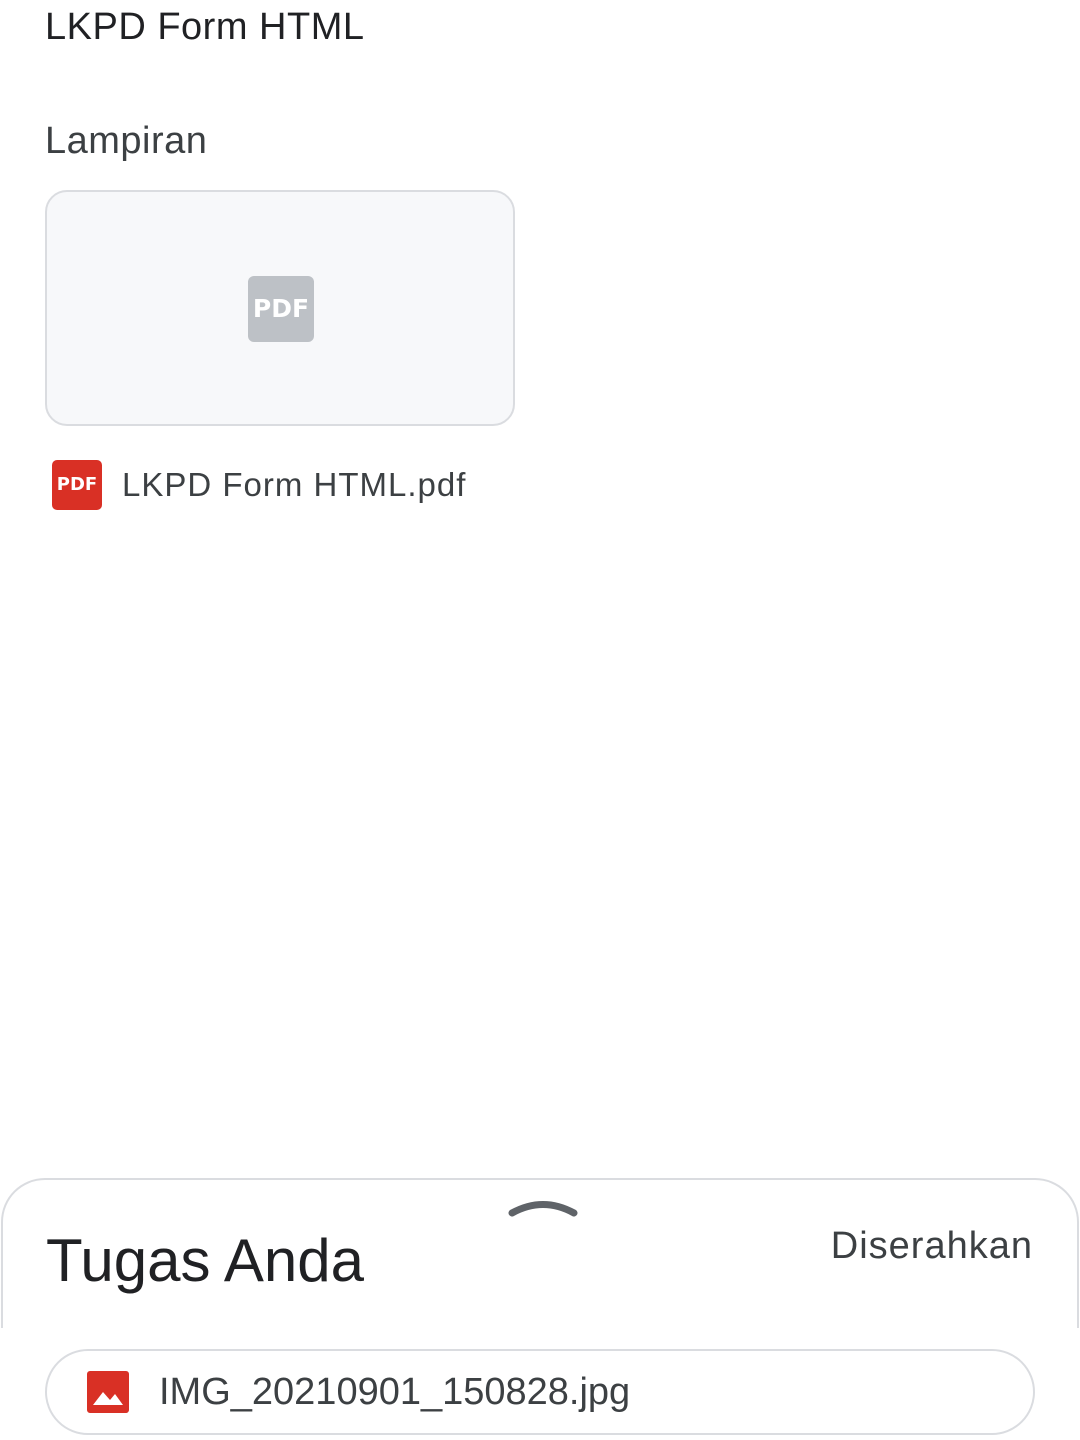 The image size is (1080, 1440). What do you see at coordinates (108, 1392) in the screenshot?
I see `image-icon` at bounding box center [108, 1392].